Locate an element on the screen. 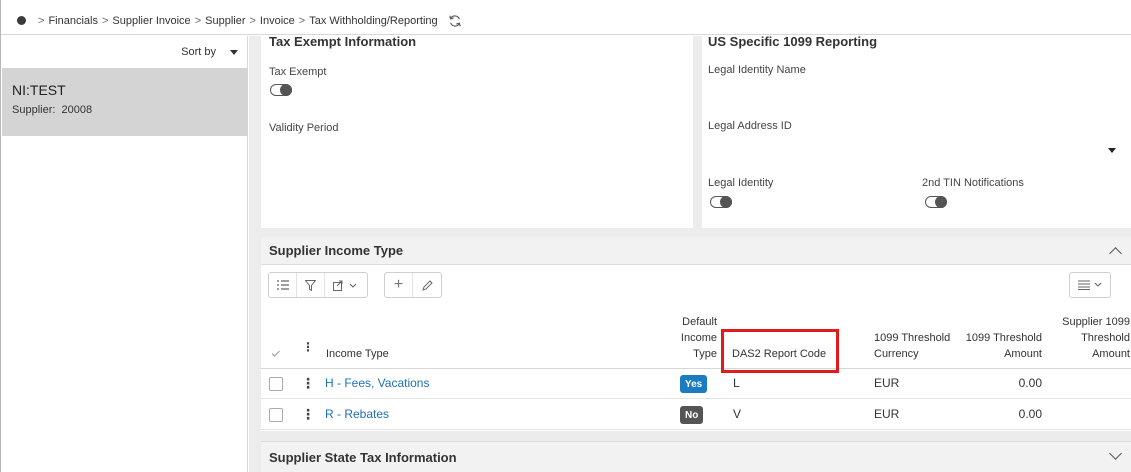 The image size is (1131, 472). record-name: NI:TEST is located at coordinates (39, 90).